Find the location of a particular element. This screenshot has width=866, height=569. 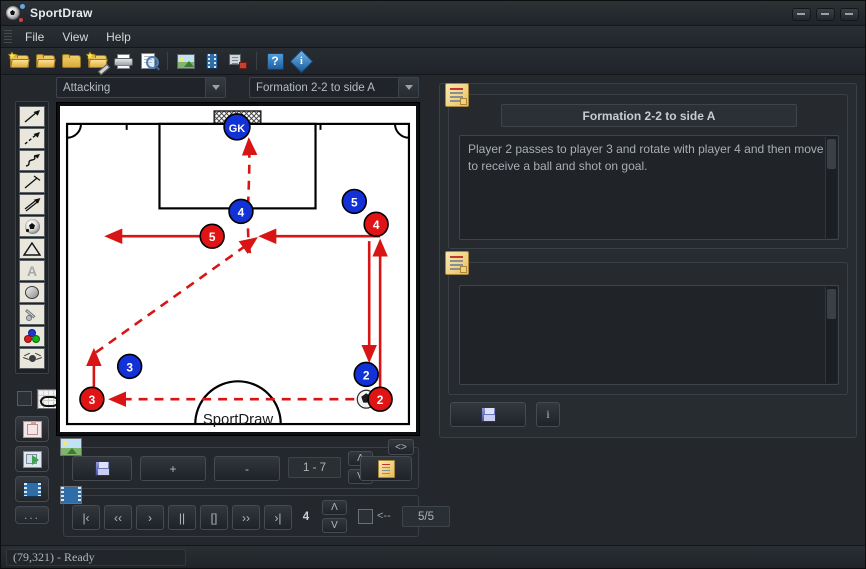

notes-scrollbar is located at coordinates (831, 335).